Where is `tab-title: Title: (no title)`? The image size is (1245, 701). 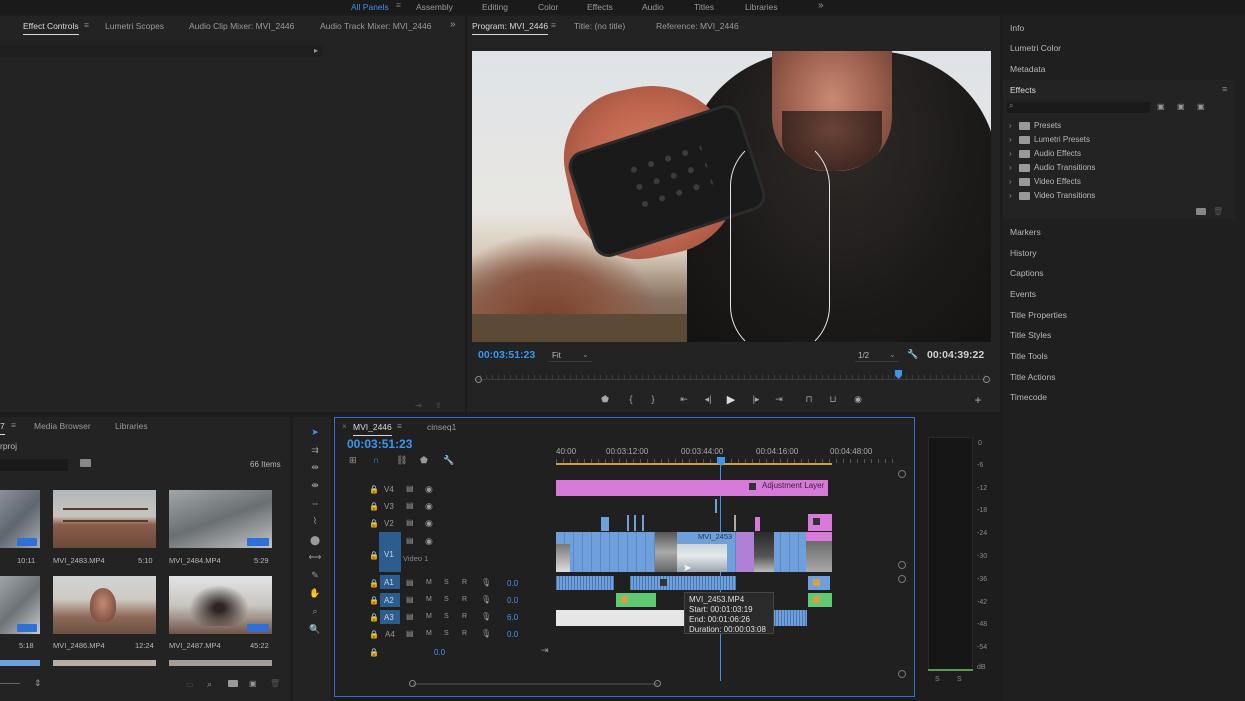 tab-title: Title: (no title) is located at coordinates (599, 26).